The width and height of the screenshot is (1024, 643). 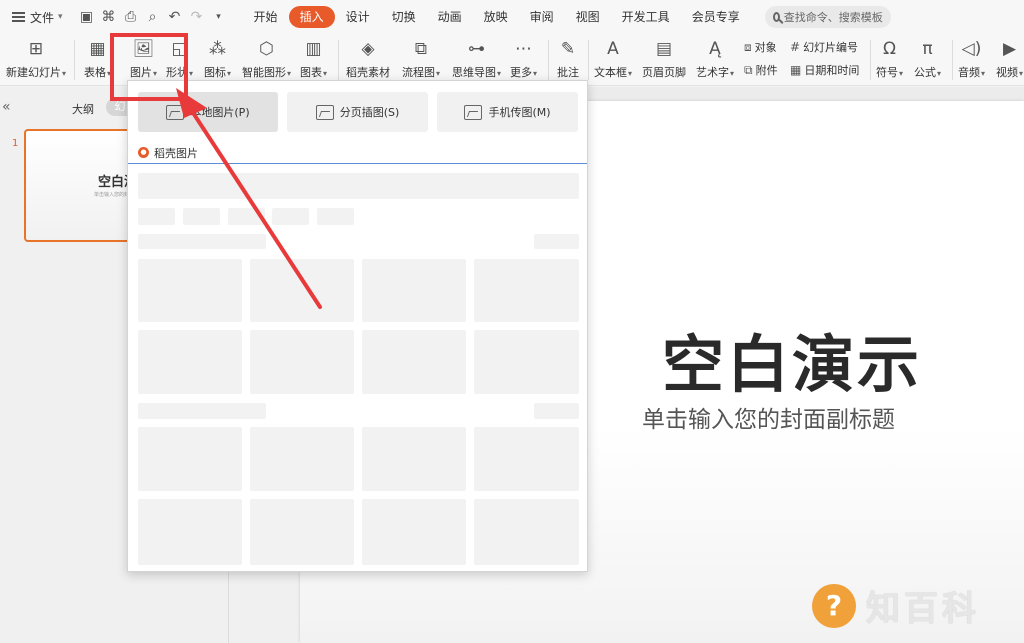 I want to click on slide-subtitle: 单击输入您的封面副标题, so click(x=768, y=417).